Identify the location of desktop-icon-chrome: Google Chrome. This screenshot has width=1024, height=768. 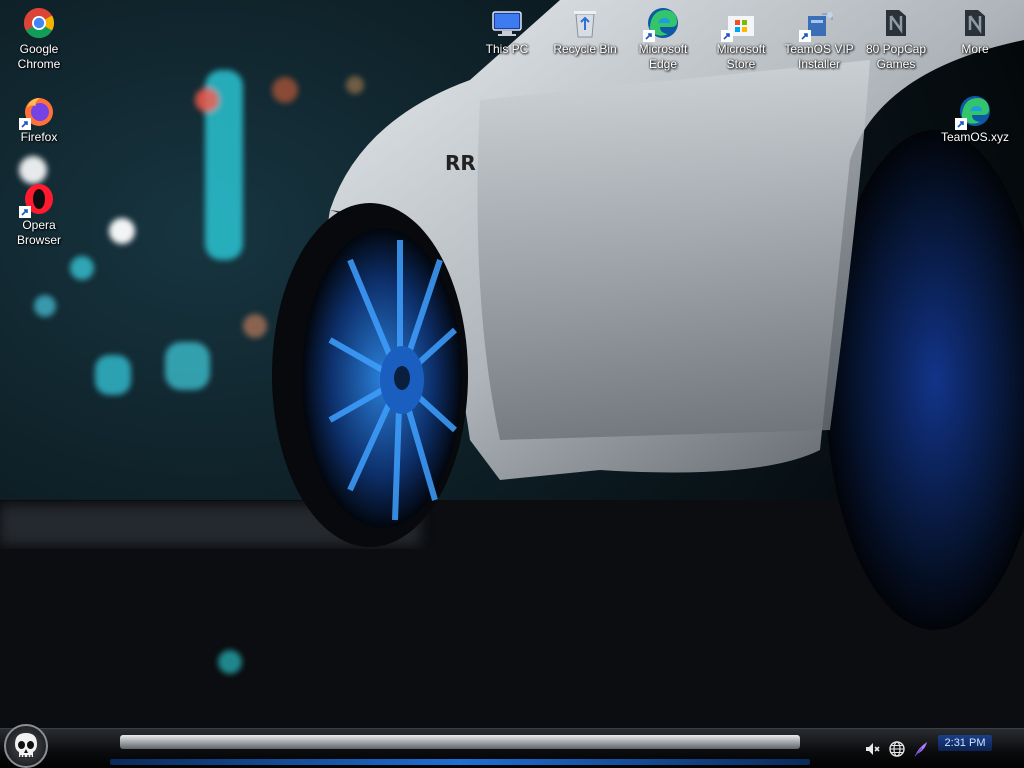
(39, 36).